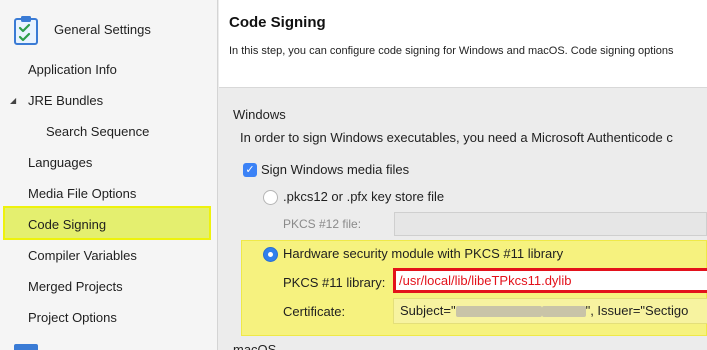  I want to click on nav-item-label: Project Options, so click(72, 317).